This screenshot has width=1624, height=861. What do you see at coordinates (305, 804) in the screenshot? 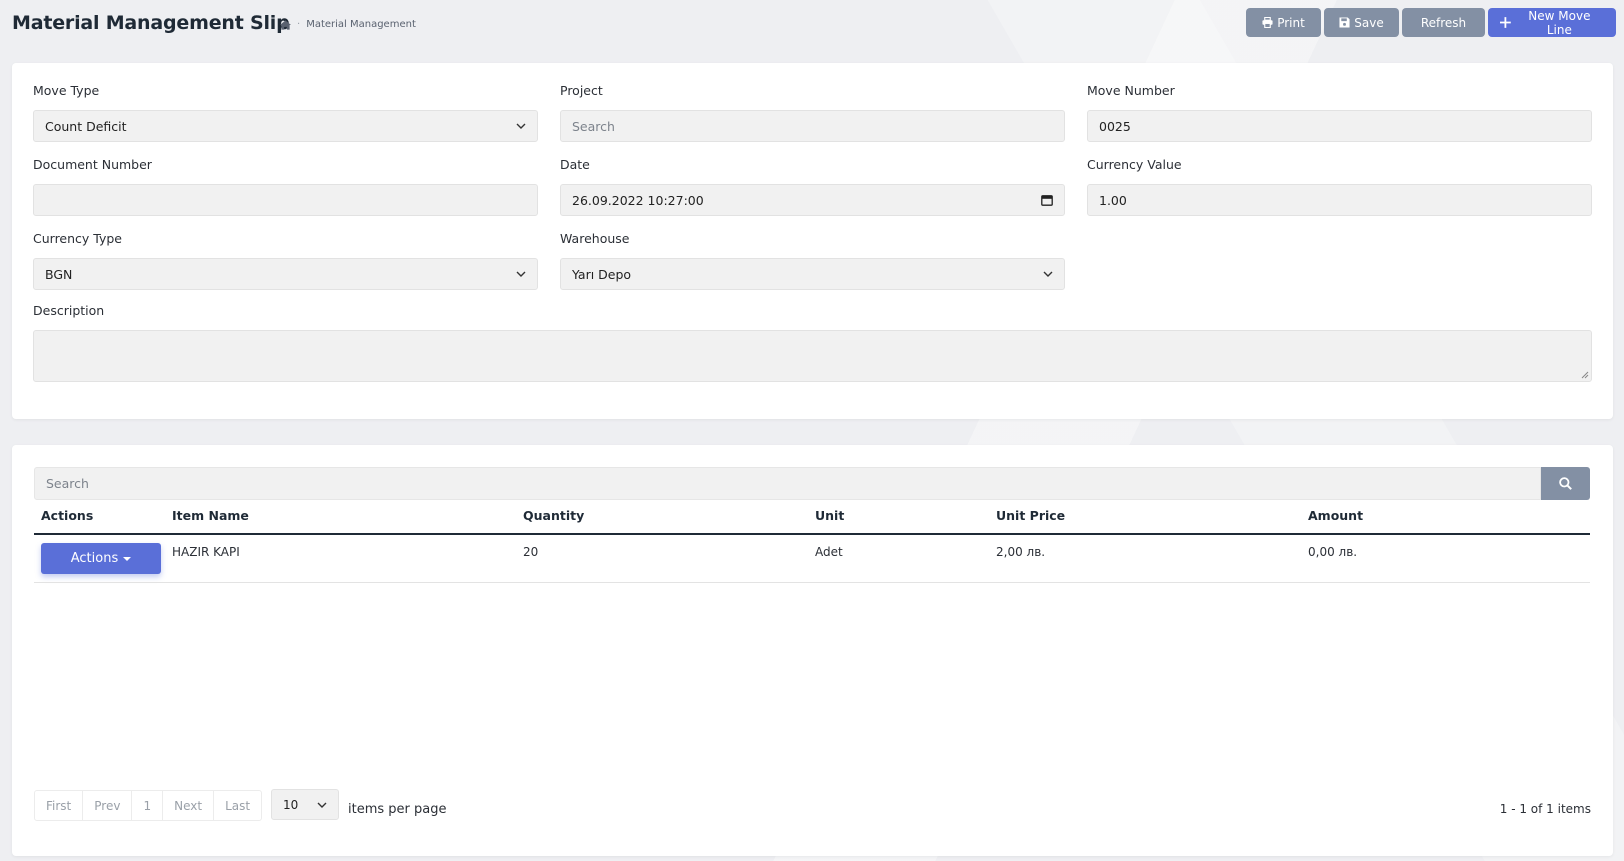
I see `per-page-select: 10` at bounding box center [305, 804].